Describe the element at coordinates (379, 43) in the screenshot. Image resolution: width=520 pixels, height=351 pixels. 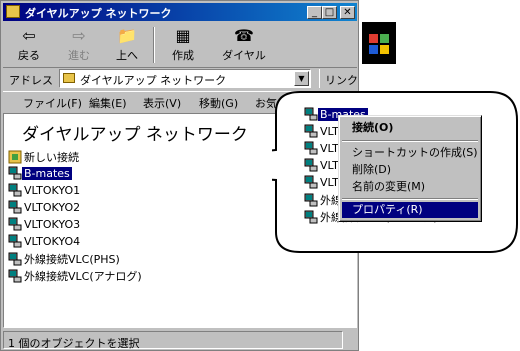
I see `windows-logo-icon` at that location.